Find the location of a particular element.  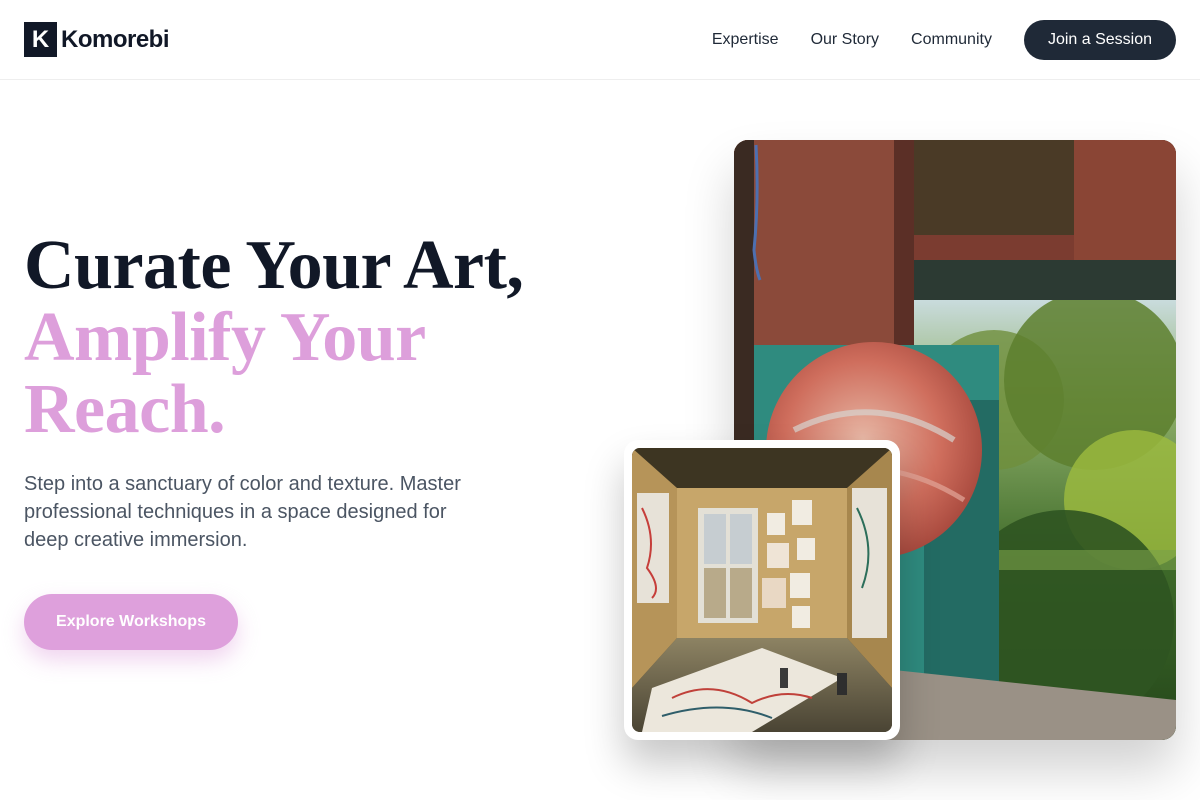

inset-photo-frame is located at coordinates (762, 590).